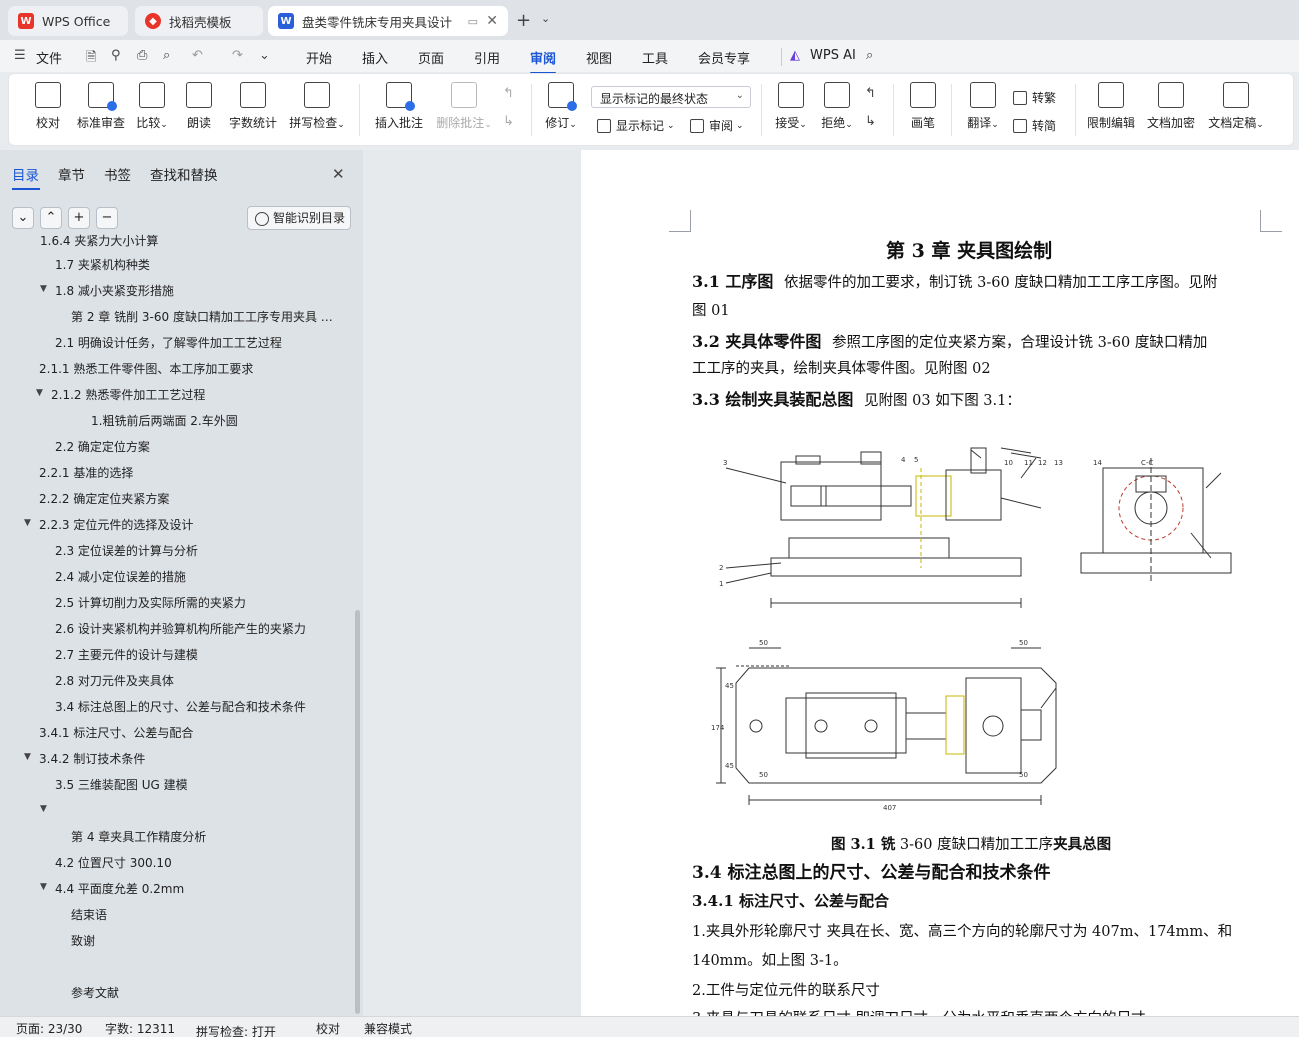  I want to click on wps-ai-icon: ◭, so click(795, 55).